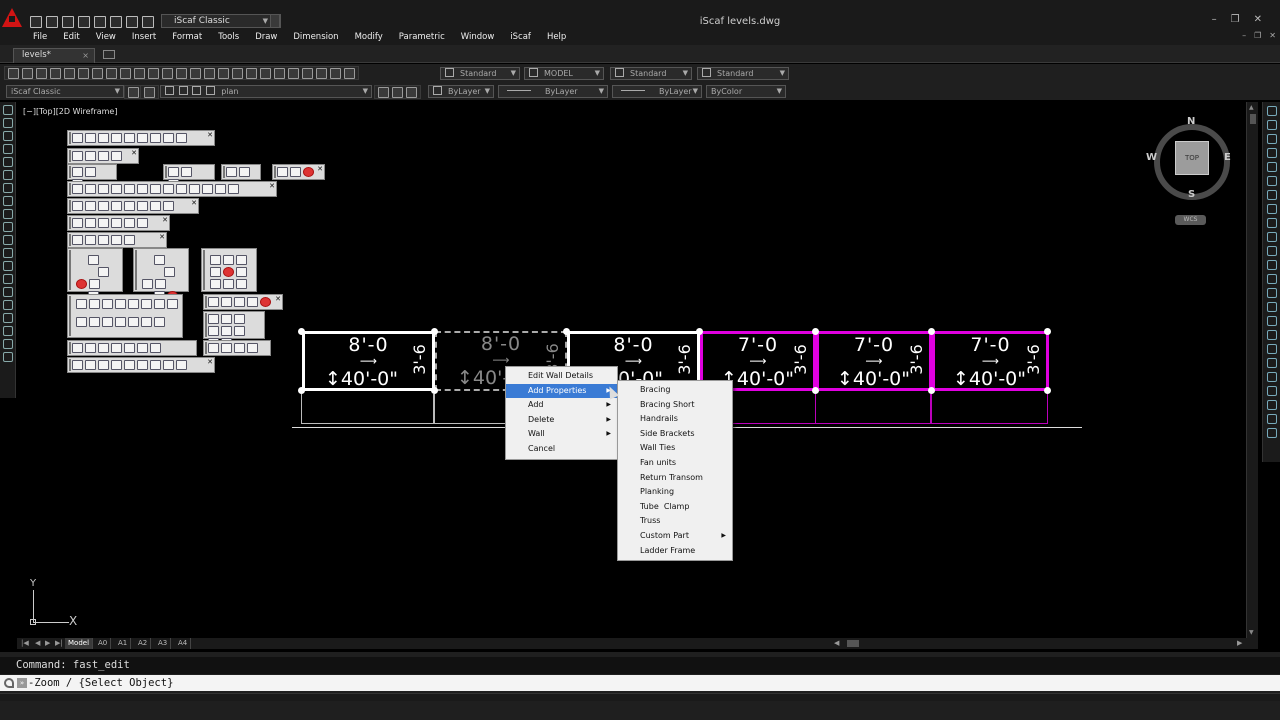 The image size is (1280, 720). Describe the element at coordinates (228, 272) in the screenshot. I see `brace3-remove-icon` at that location.